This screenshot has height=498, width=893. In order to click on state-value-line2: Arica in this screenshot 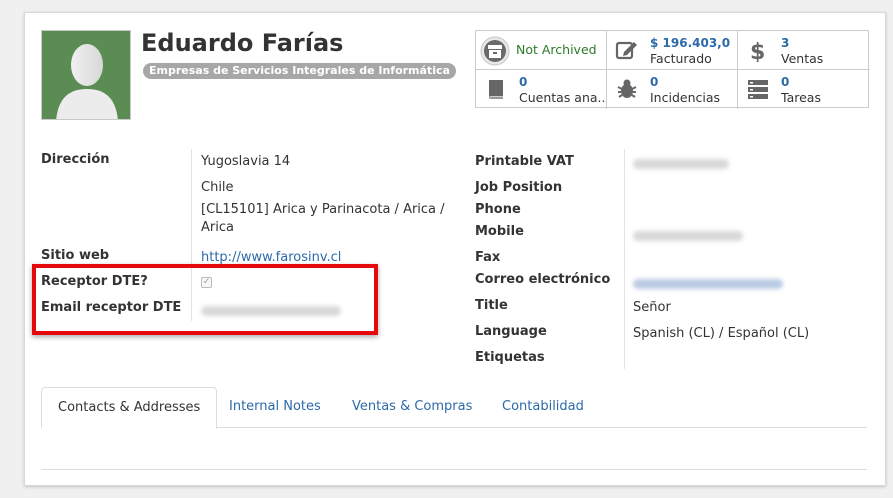, I will do `click(217, 227)`.